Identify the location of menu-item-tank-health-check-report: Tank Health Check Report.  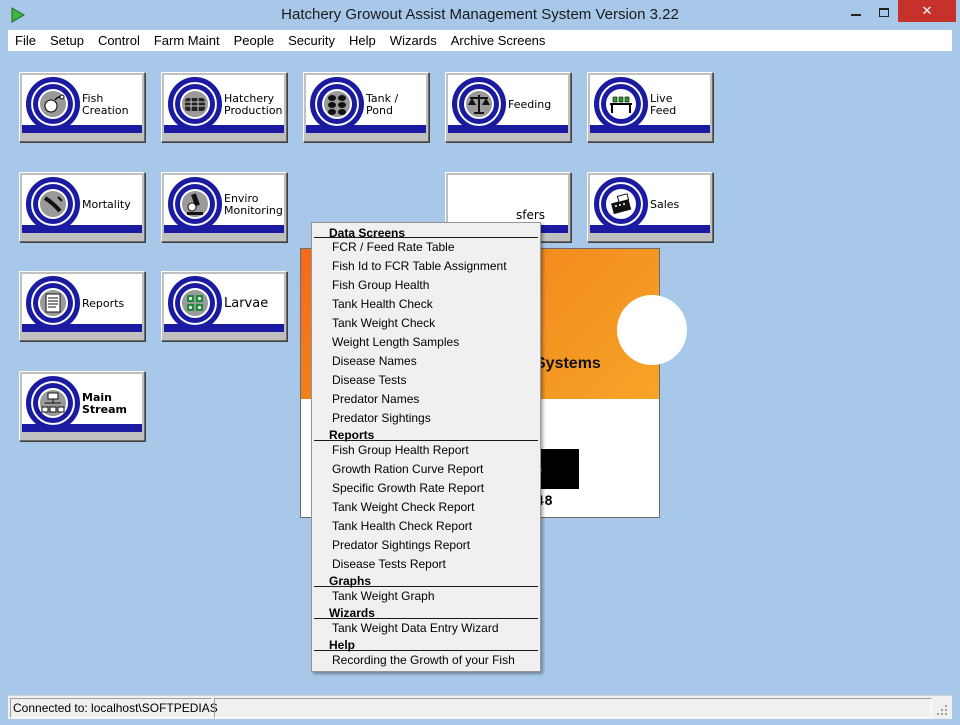
(402, 526).